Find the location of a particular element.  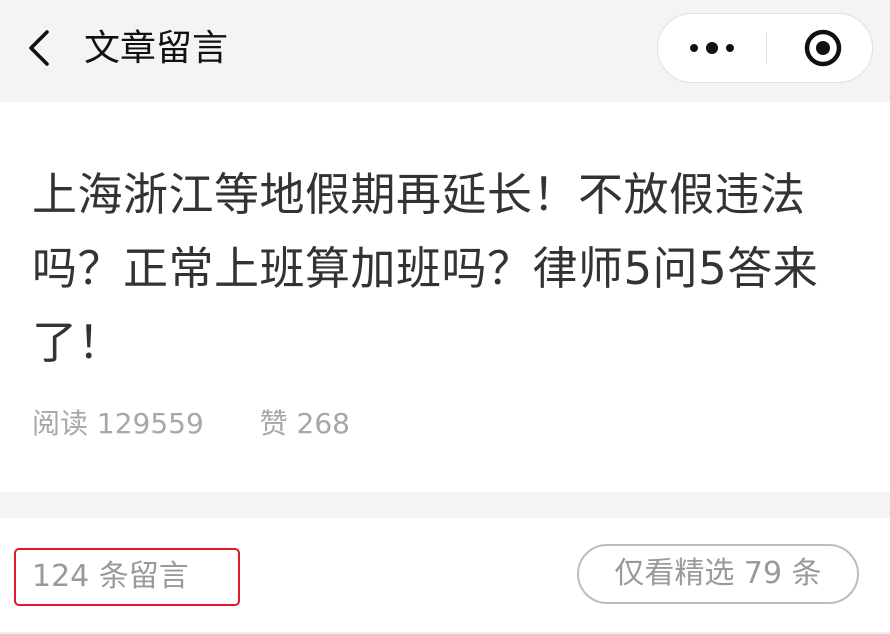

likes-count: 268 is located at coordinates (323, 423).